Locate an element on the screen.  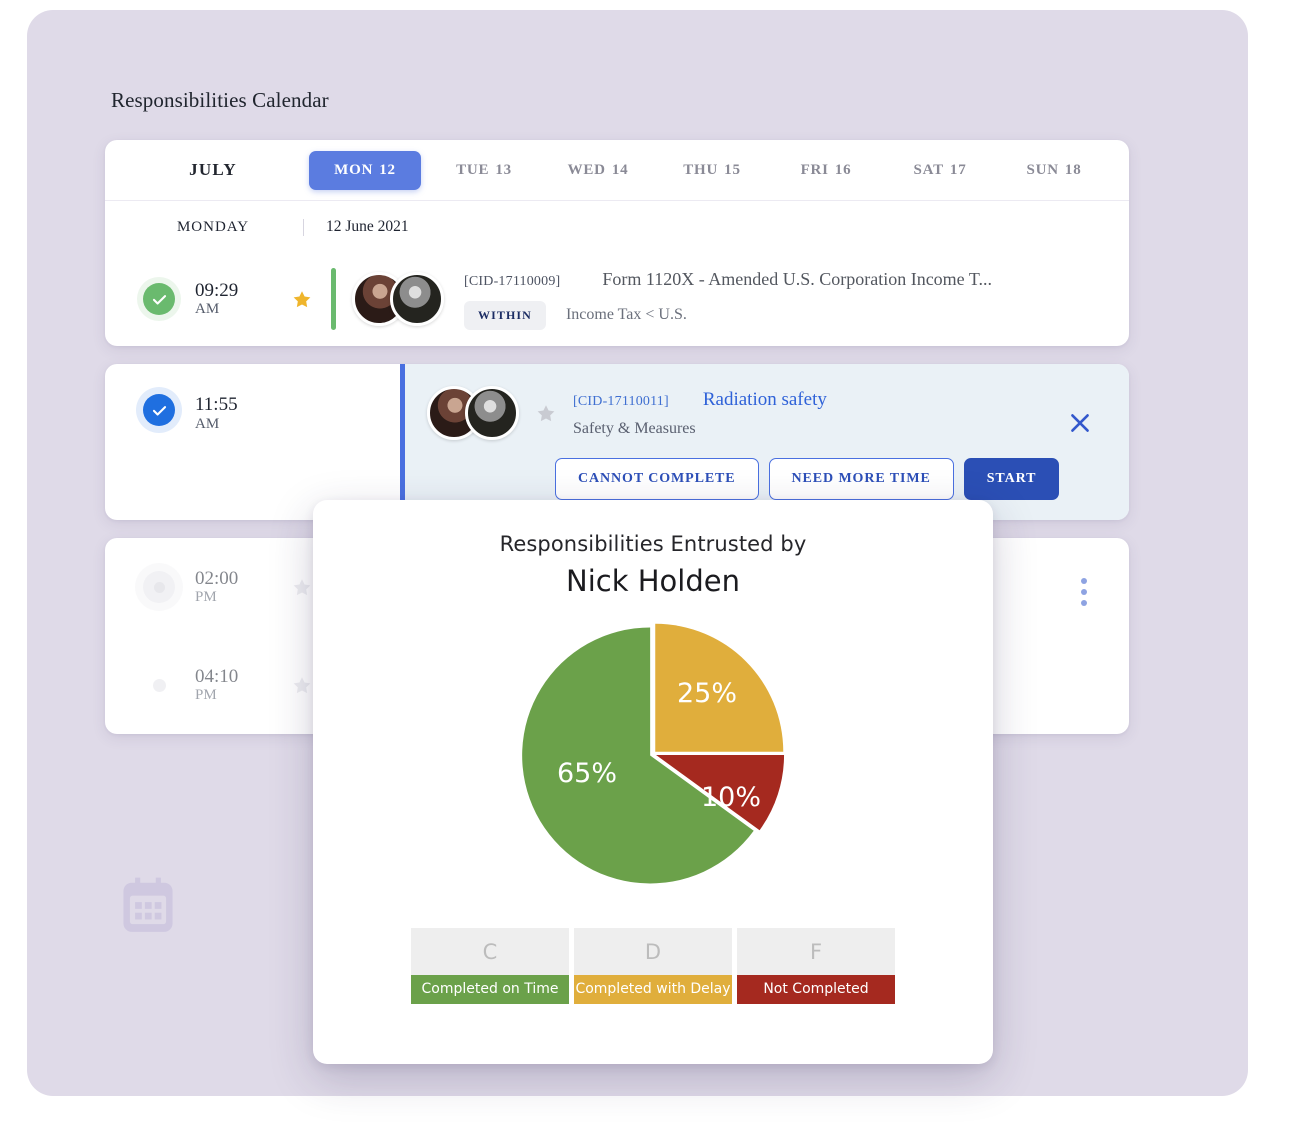
task-time-value: 11:55 is located at coordinates (216, 404).